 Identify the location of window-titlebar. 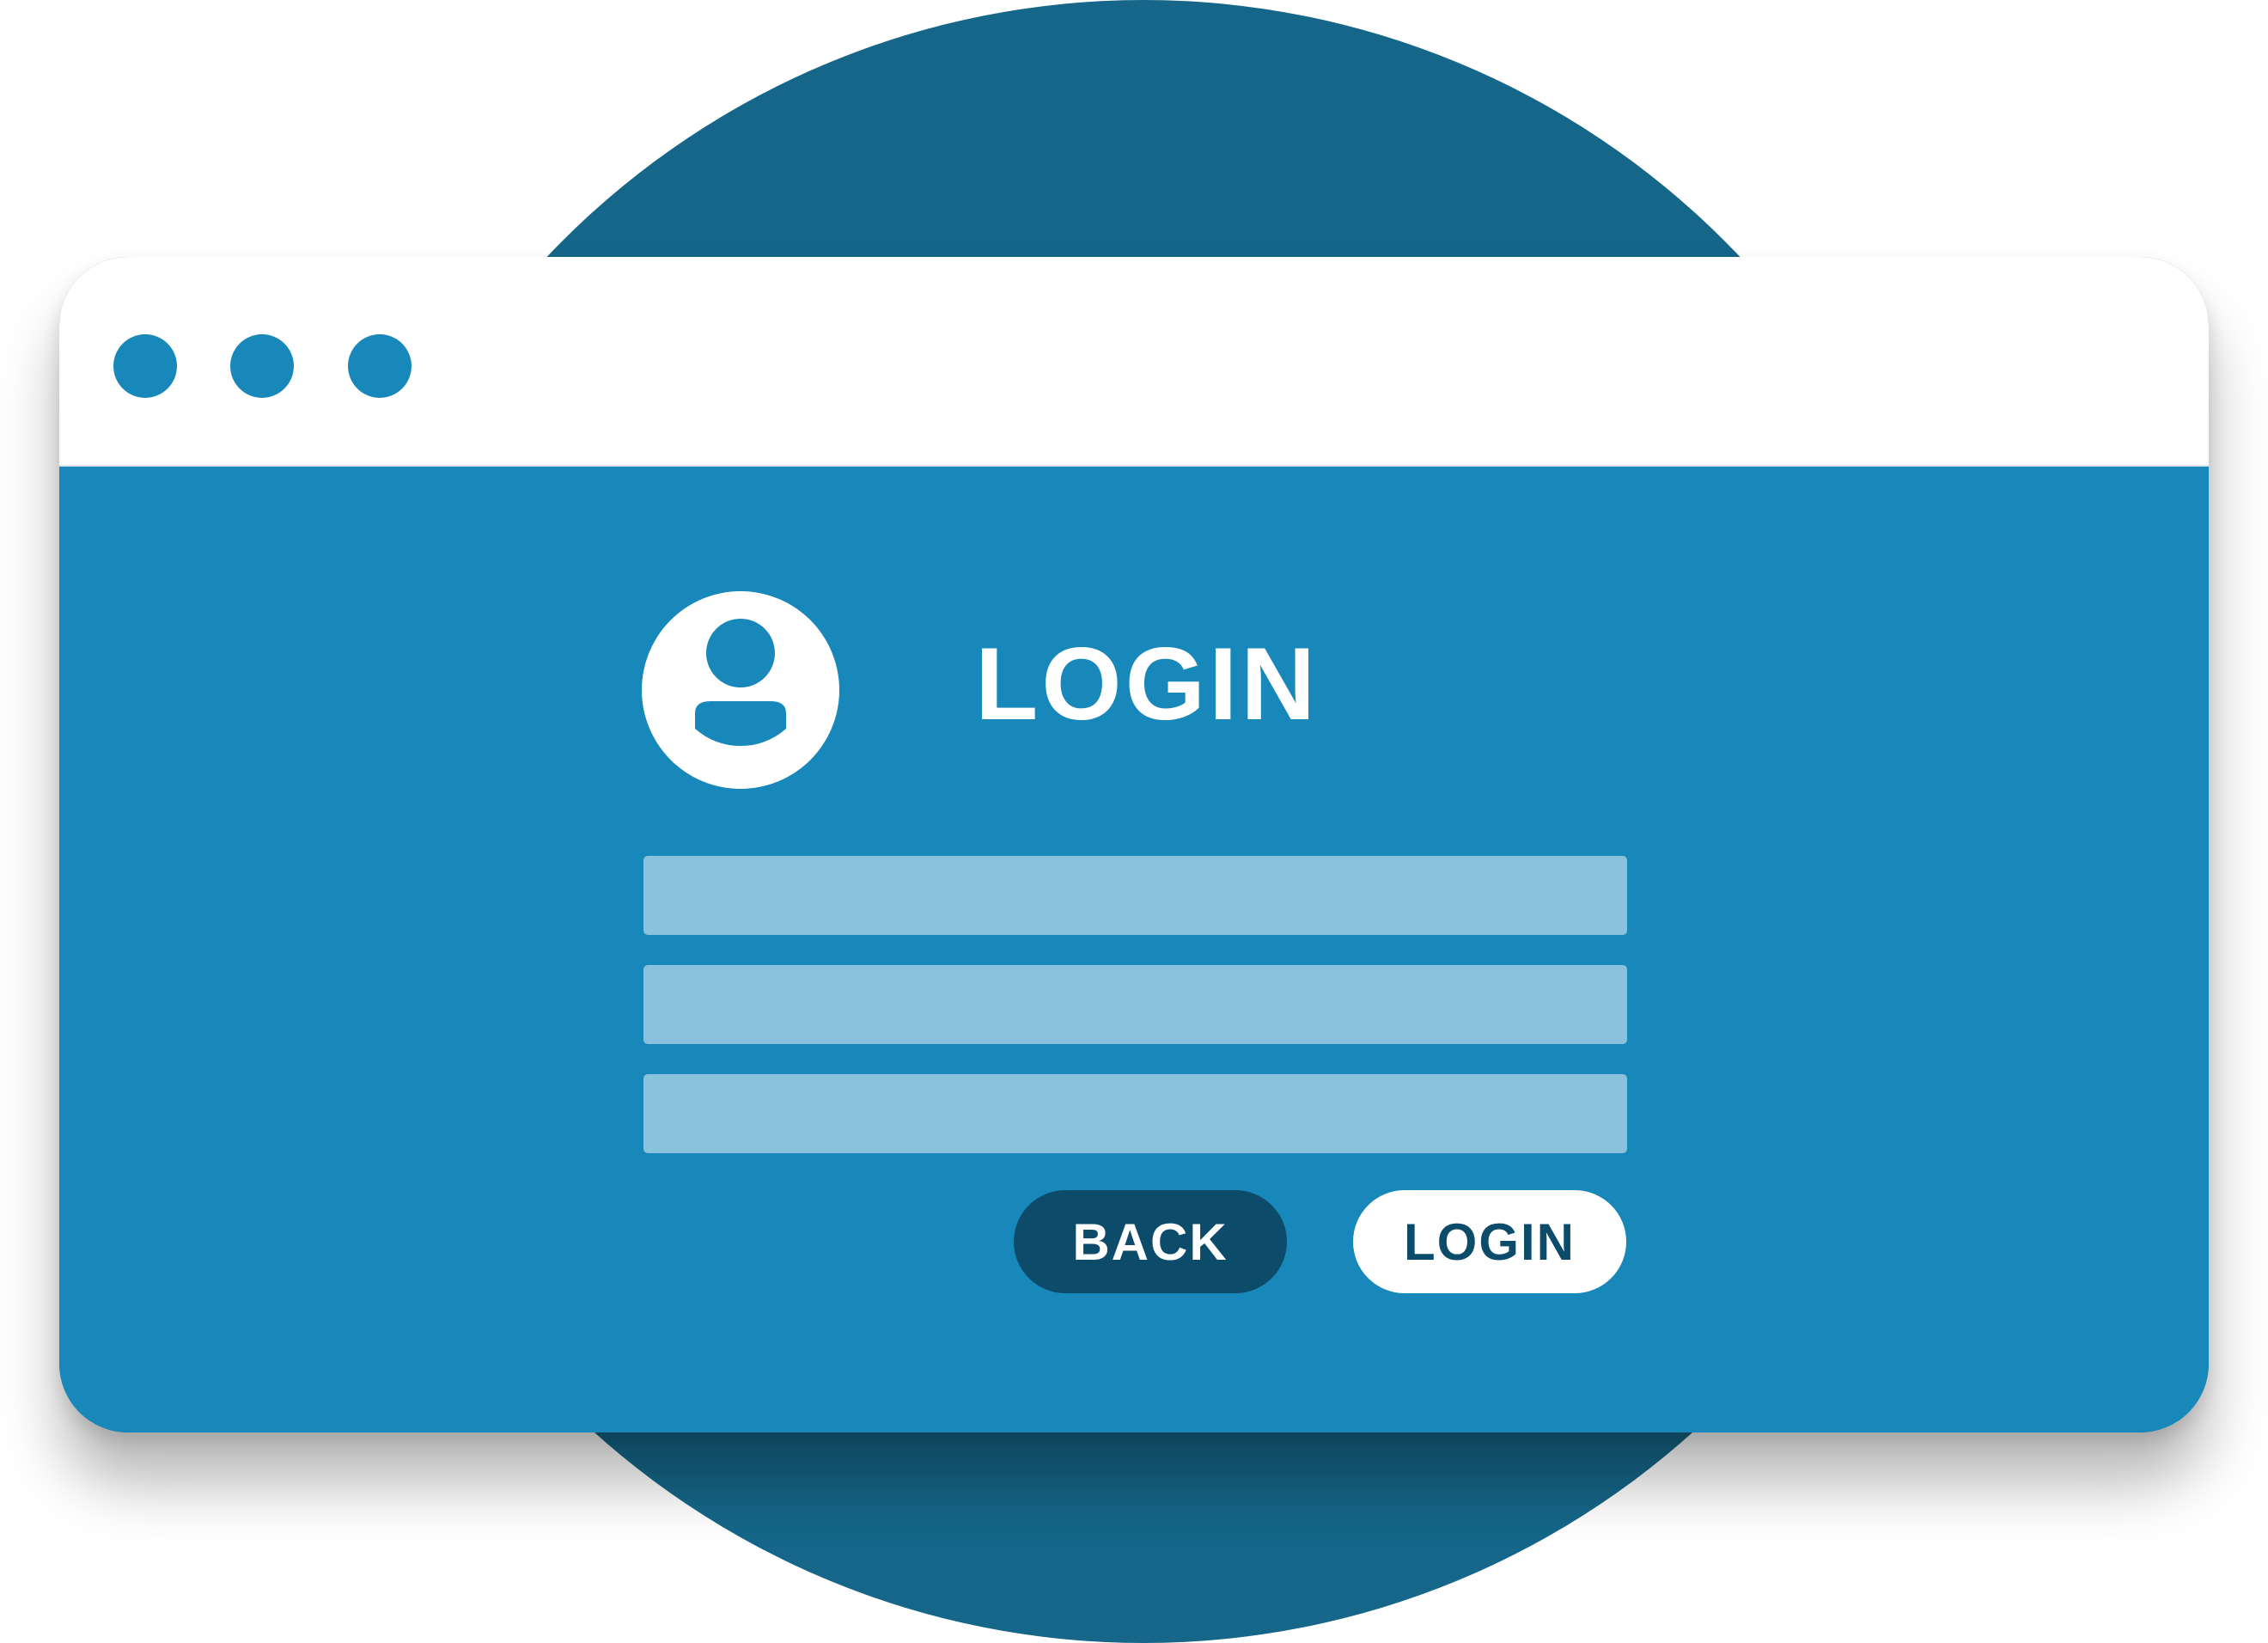
(1134, 362).